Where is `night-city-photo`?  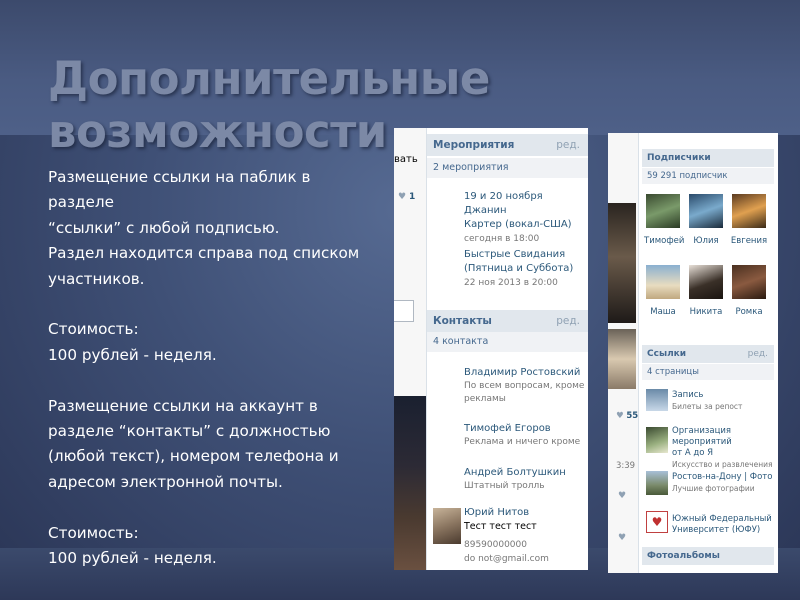
night-city-photo is located at coordinates (410, 483).